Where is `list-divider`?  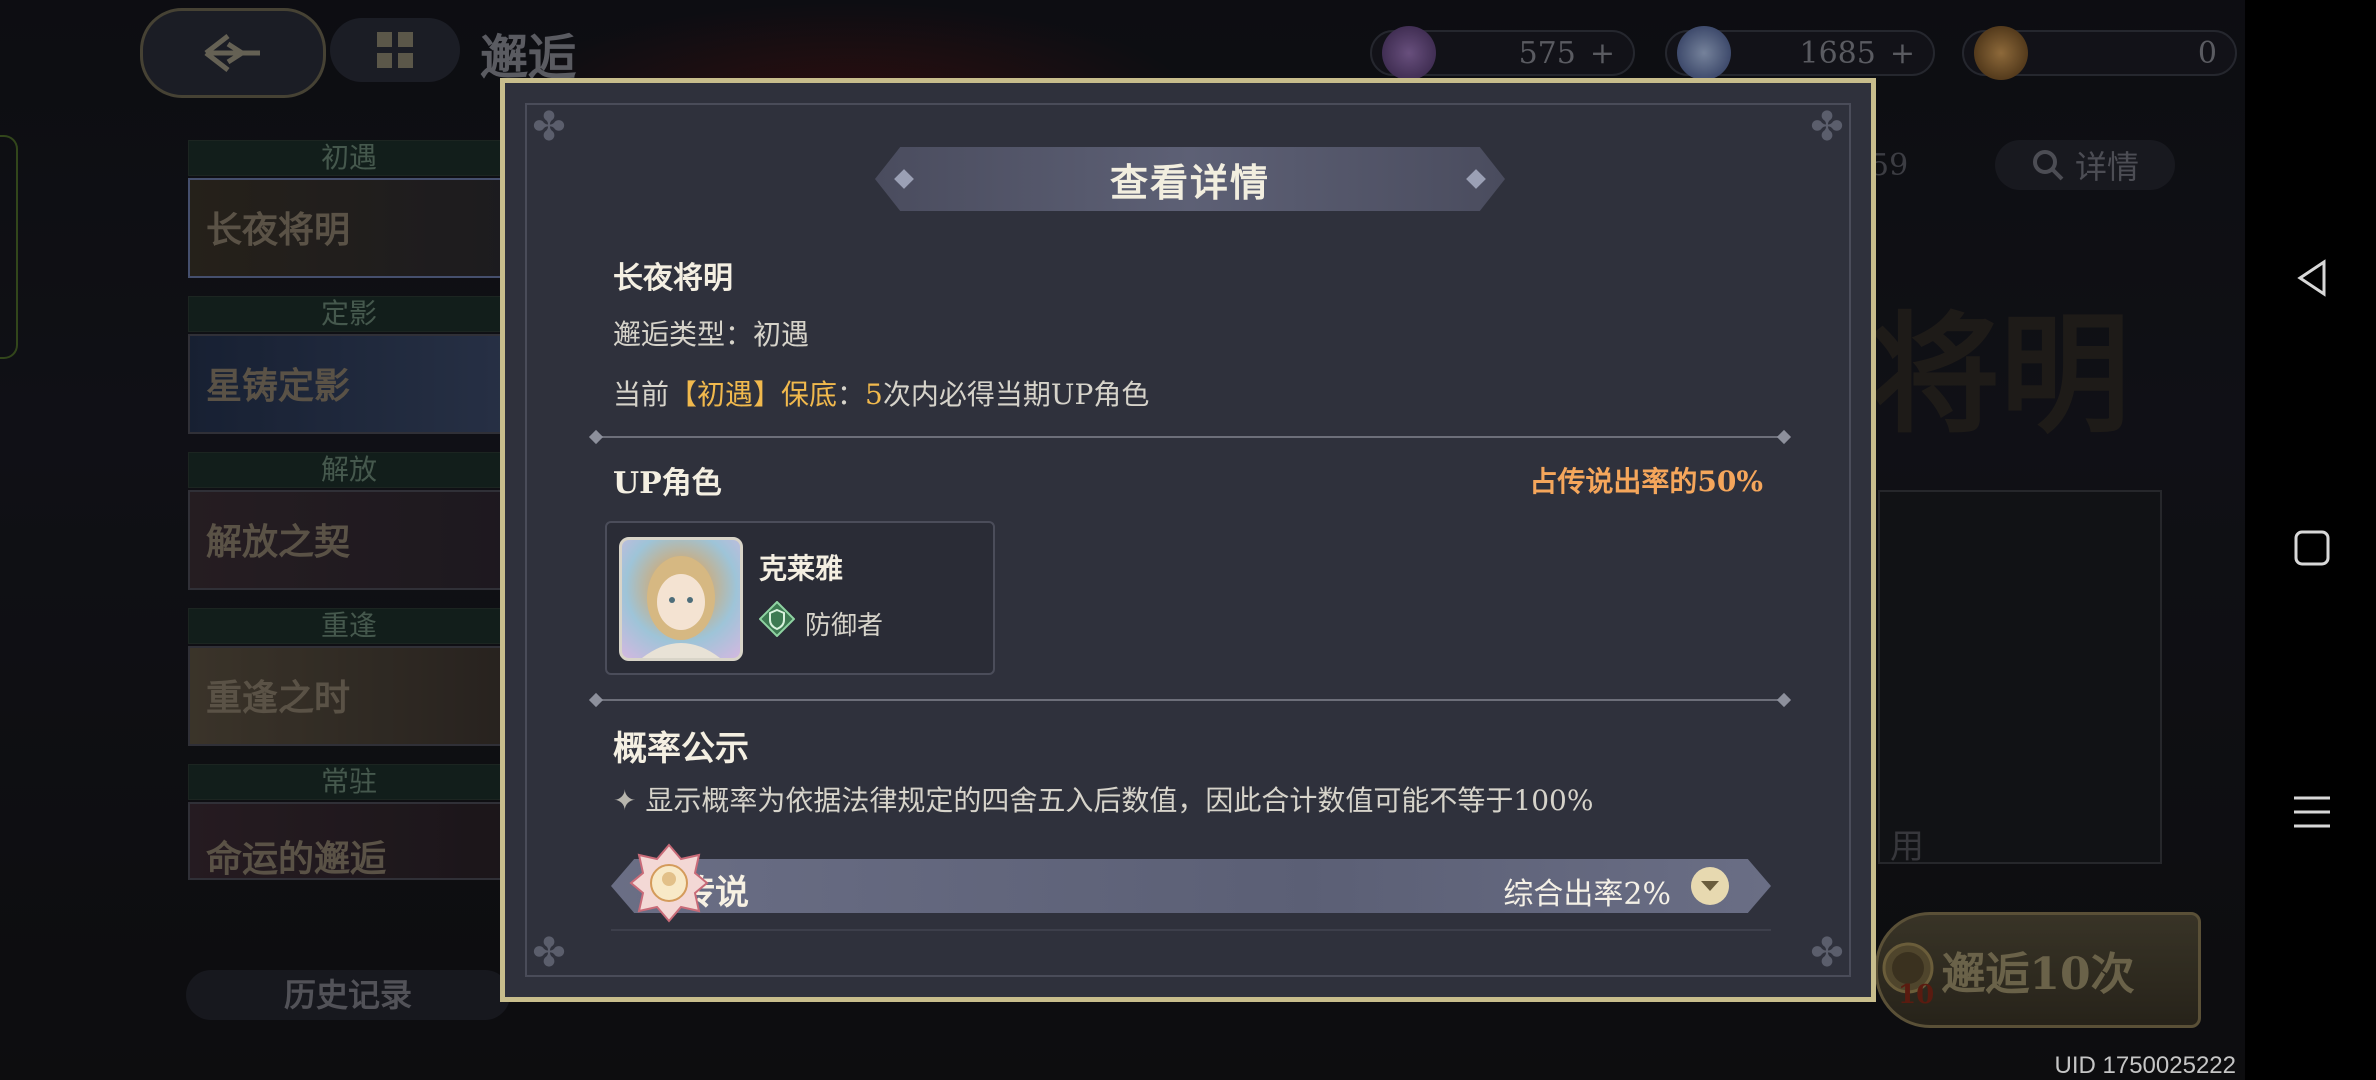
list-divider is located at coordinates (1191, 930).